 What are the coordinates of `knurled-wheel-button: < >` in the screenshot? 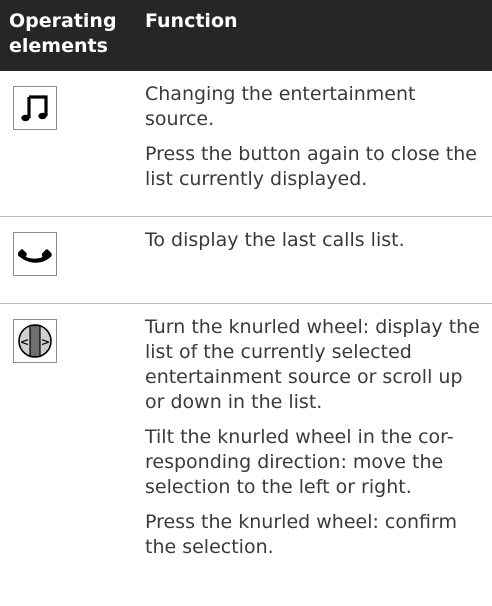 It's located at (35, 341).